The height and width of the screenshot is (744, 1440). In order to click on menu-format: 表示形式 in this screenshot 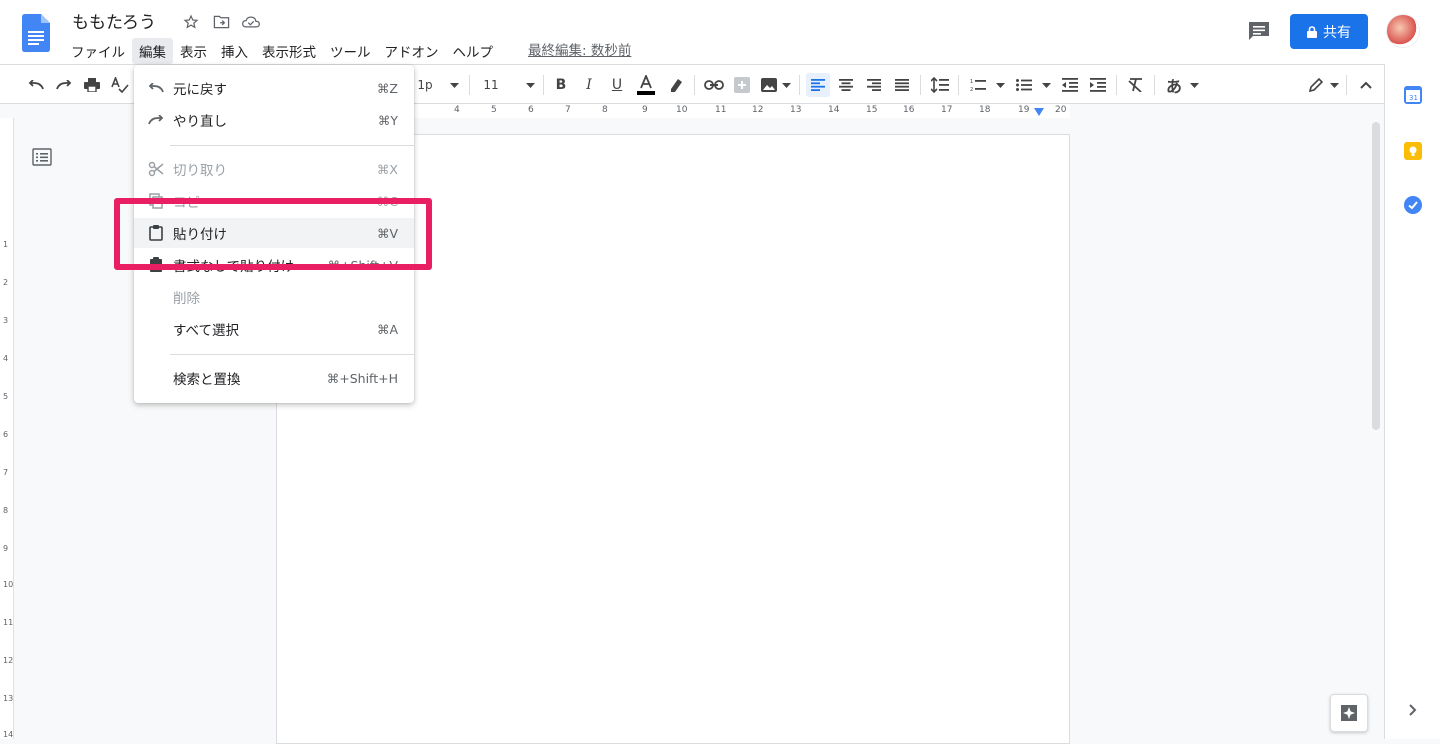, I will do `click(289, 51)`.